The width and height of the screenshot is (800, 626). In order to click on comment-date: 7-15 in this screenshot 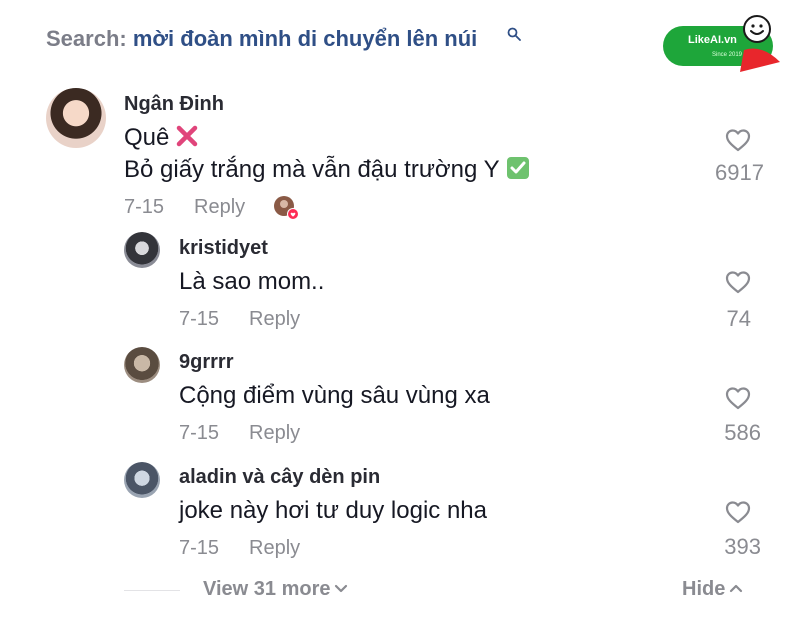, I will do `click(144, 207)`.